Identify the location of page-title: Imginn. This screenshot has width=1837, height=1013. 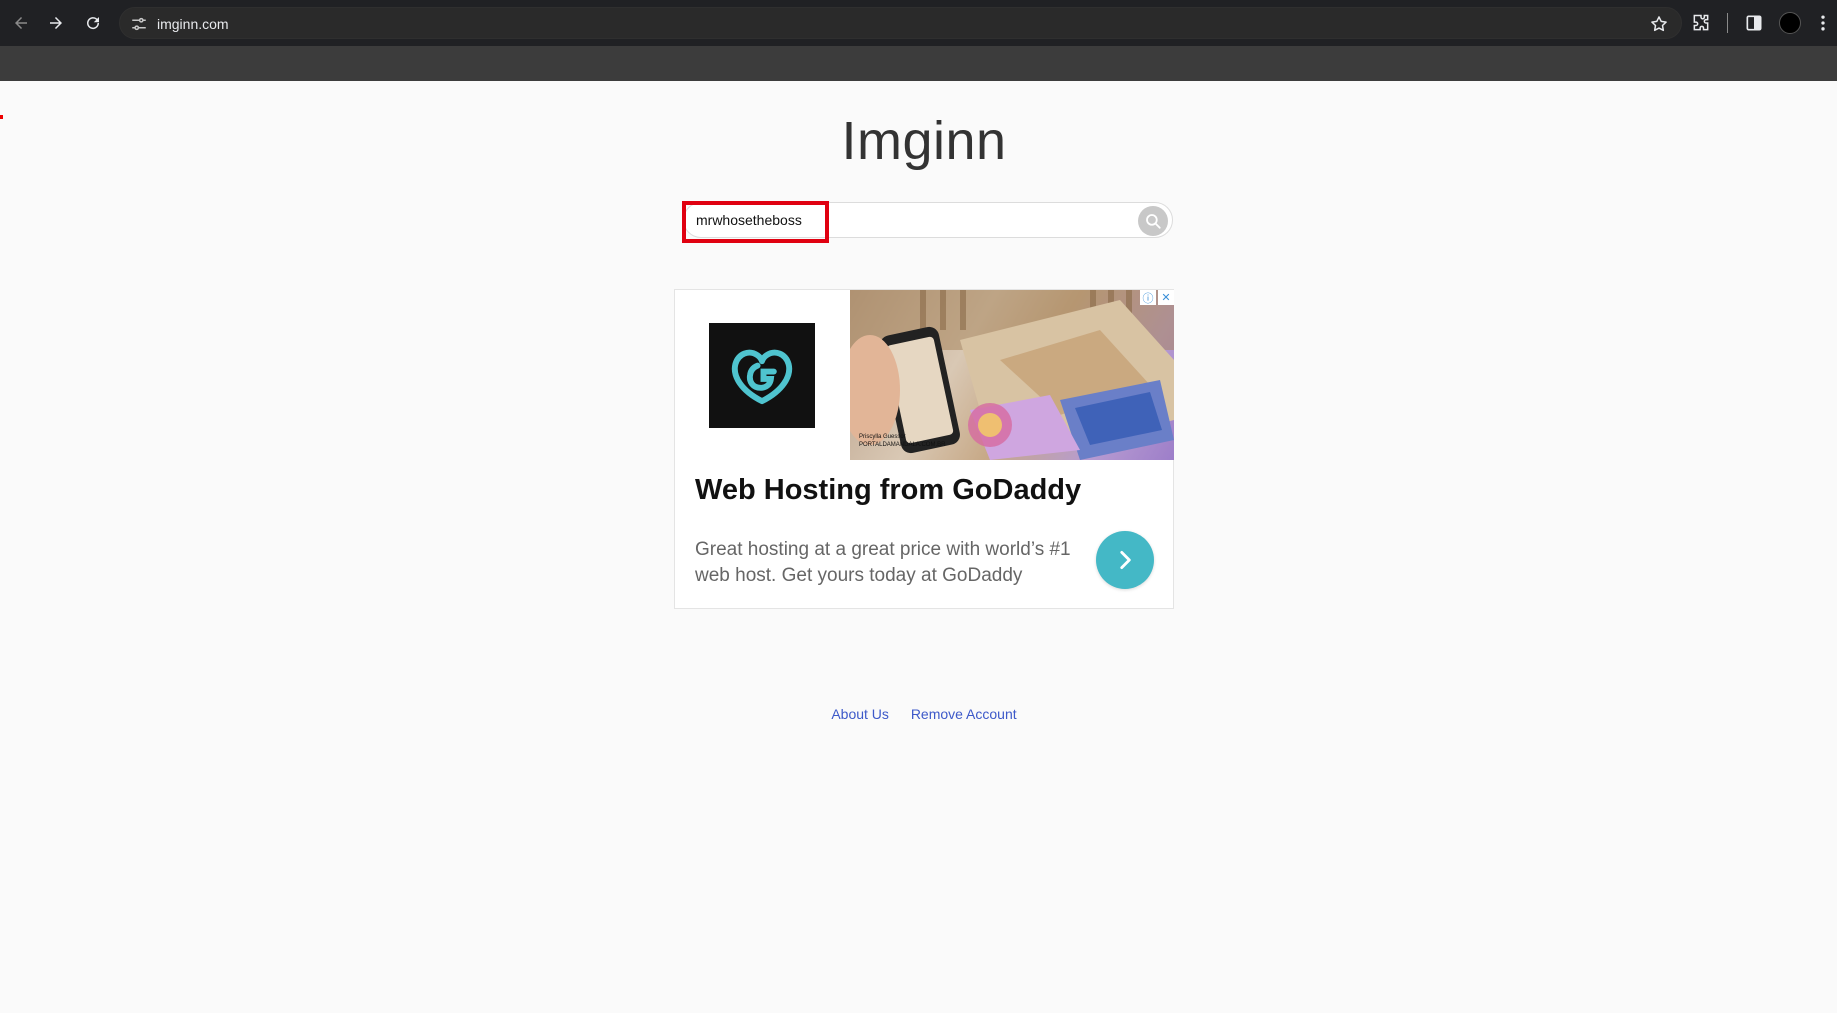
(924, 141).